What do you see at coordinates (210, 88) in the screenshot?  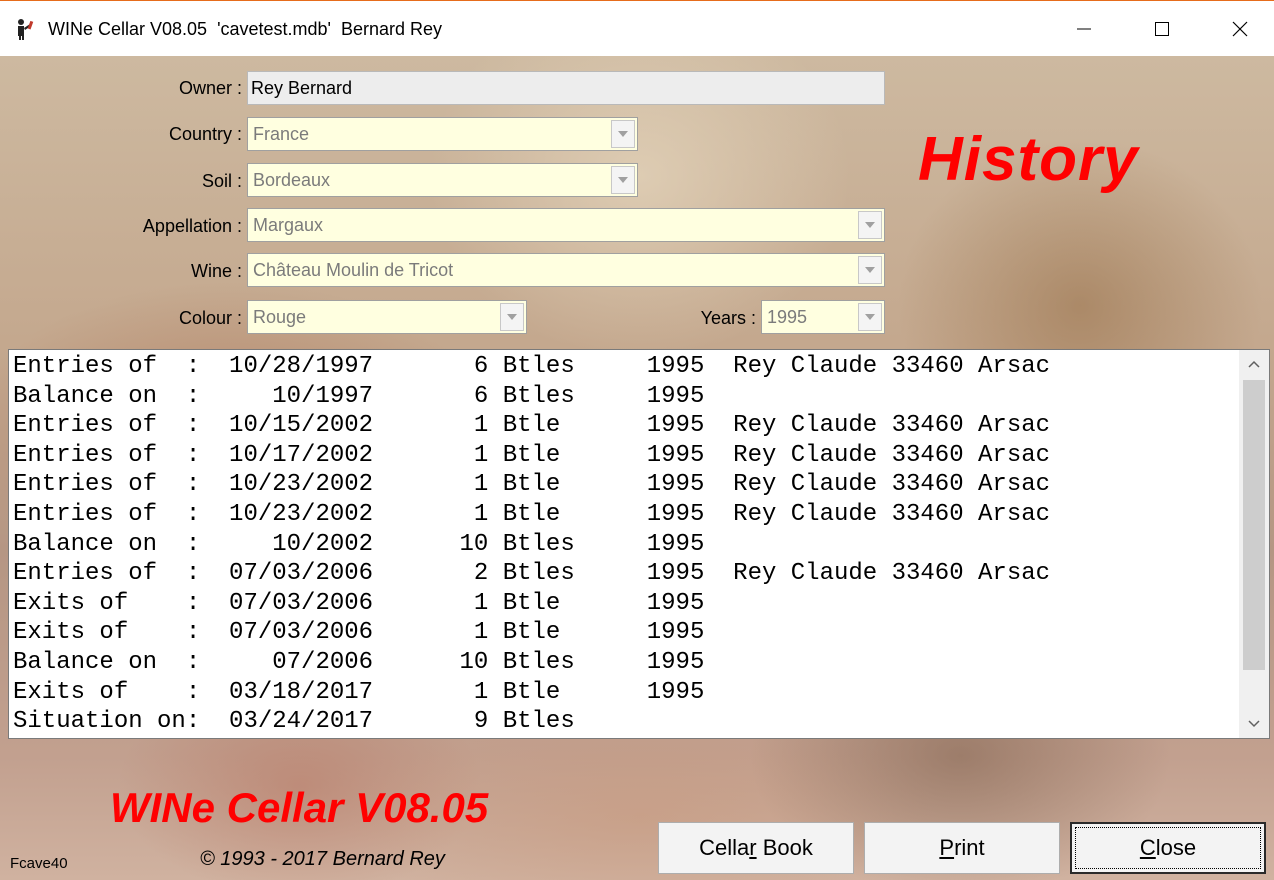 I see `owner-label: Owner :` at bounding box center [210, 88].